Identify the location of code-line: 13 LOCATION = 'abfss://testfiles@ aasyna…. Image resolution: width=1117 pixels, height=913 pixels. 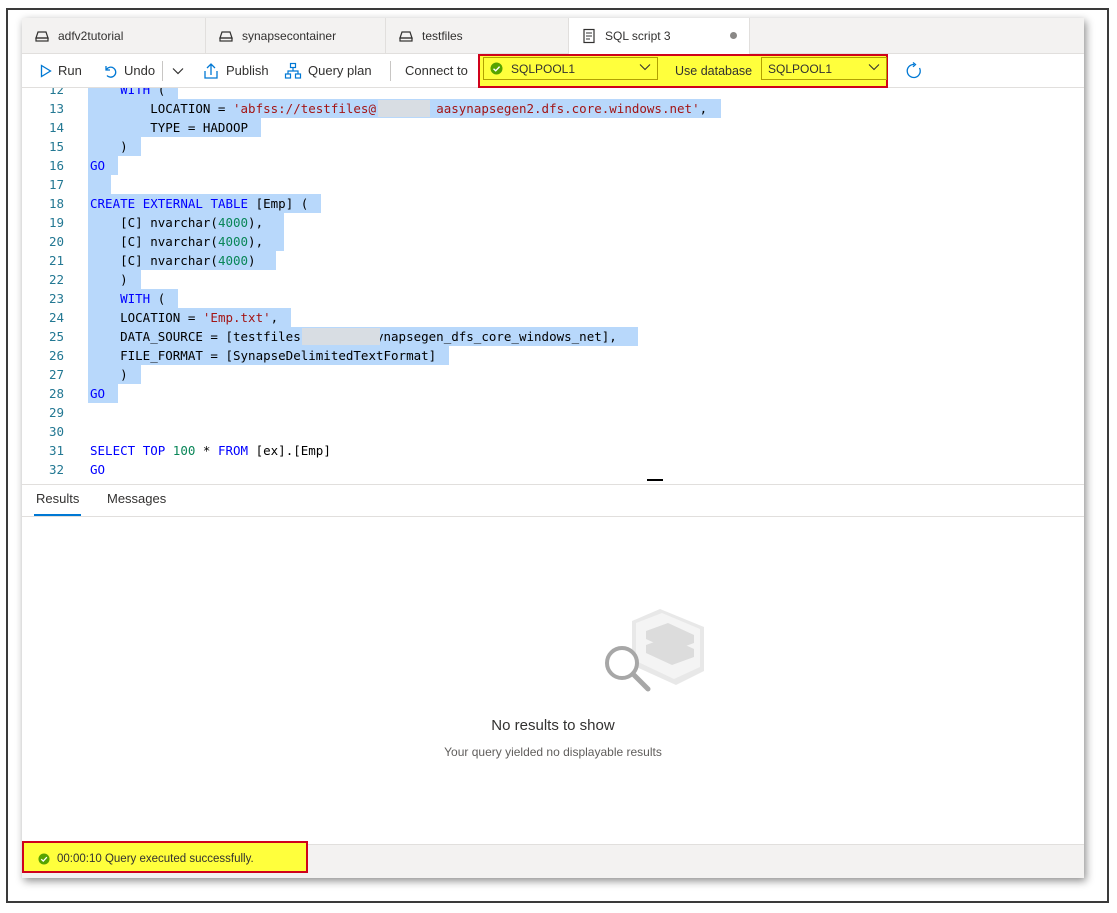
(553, 108).